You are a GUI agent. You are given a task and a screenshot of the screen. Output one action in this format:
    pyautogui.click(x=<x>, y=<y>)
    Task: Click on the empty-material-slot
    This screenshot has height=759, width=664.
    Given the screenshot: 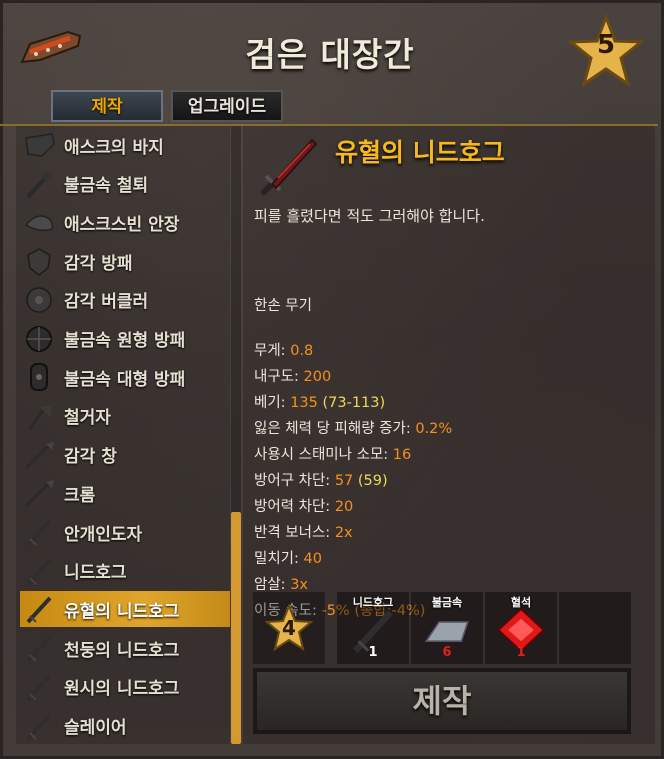 What is the action you would take?
    pyautogui.click(x=595, y=628)
    